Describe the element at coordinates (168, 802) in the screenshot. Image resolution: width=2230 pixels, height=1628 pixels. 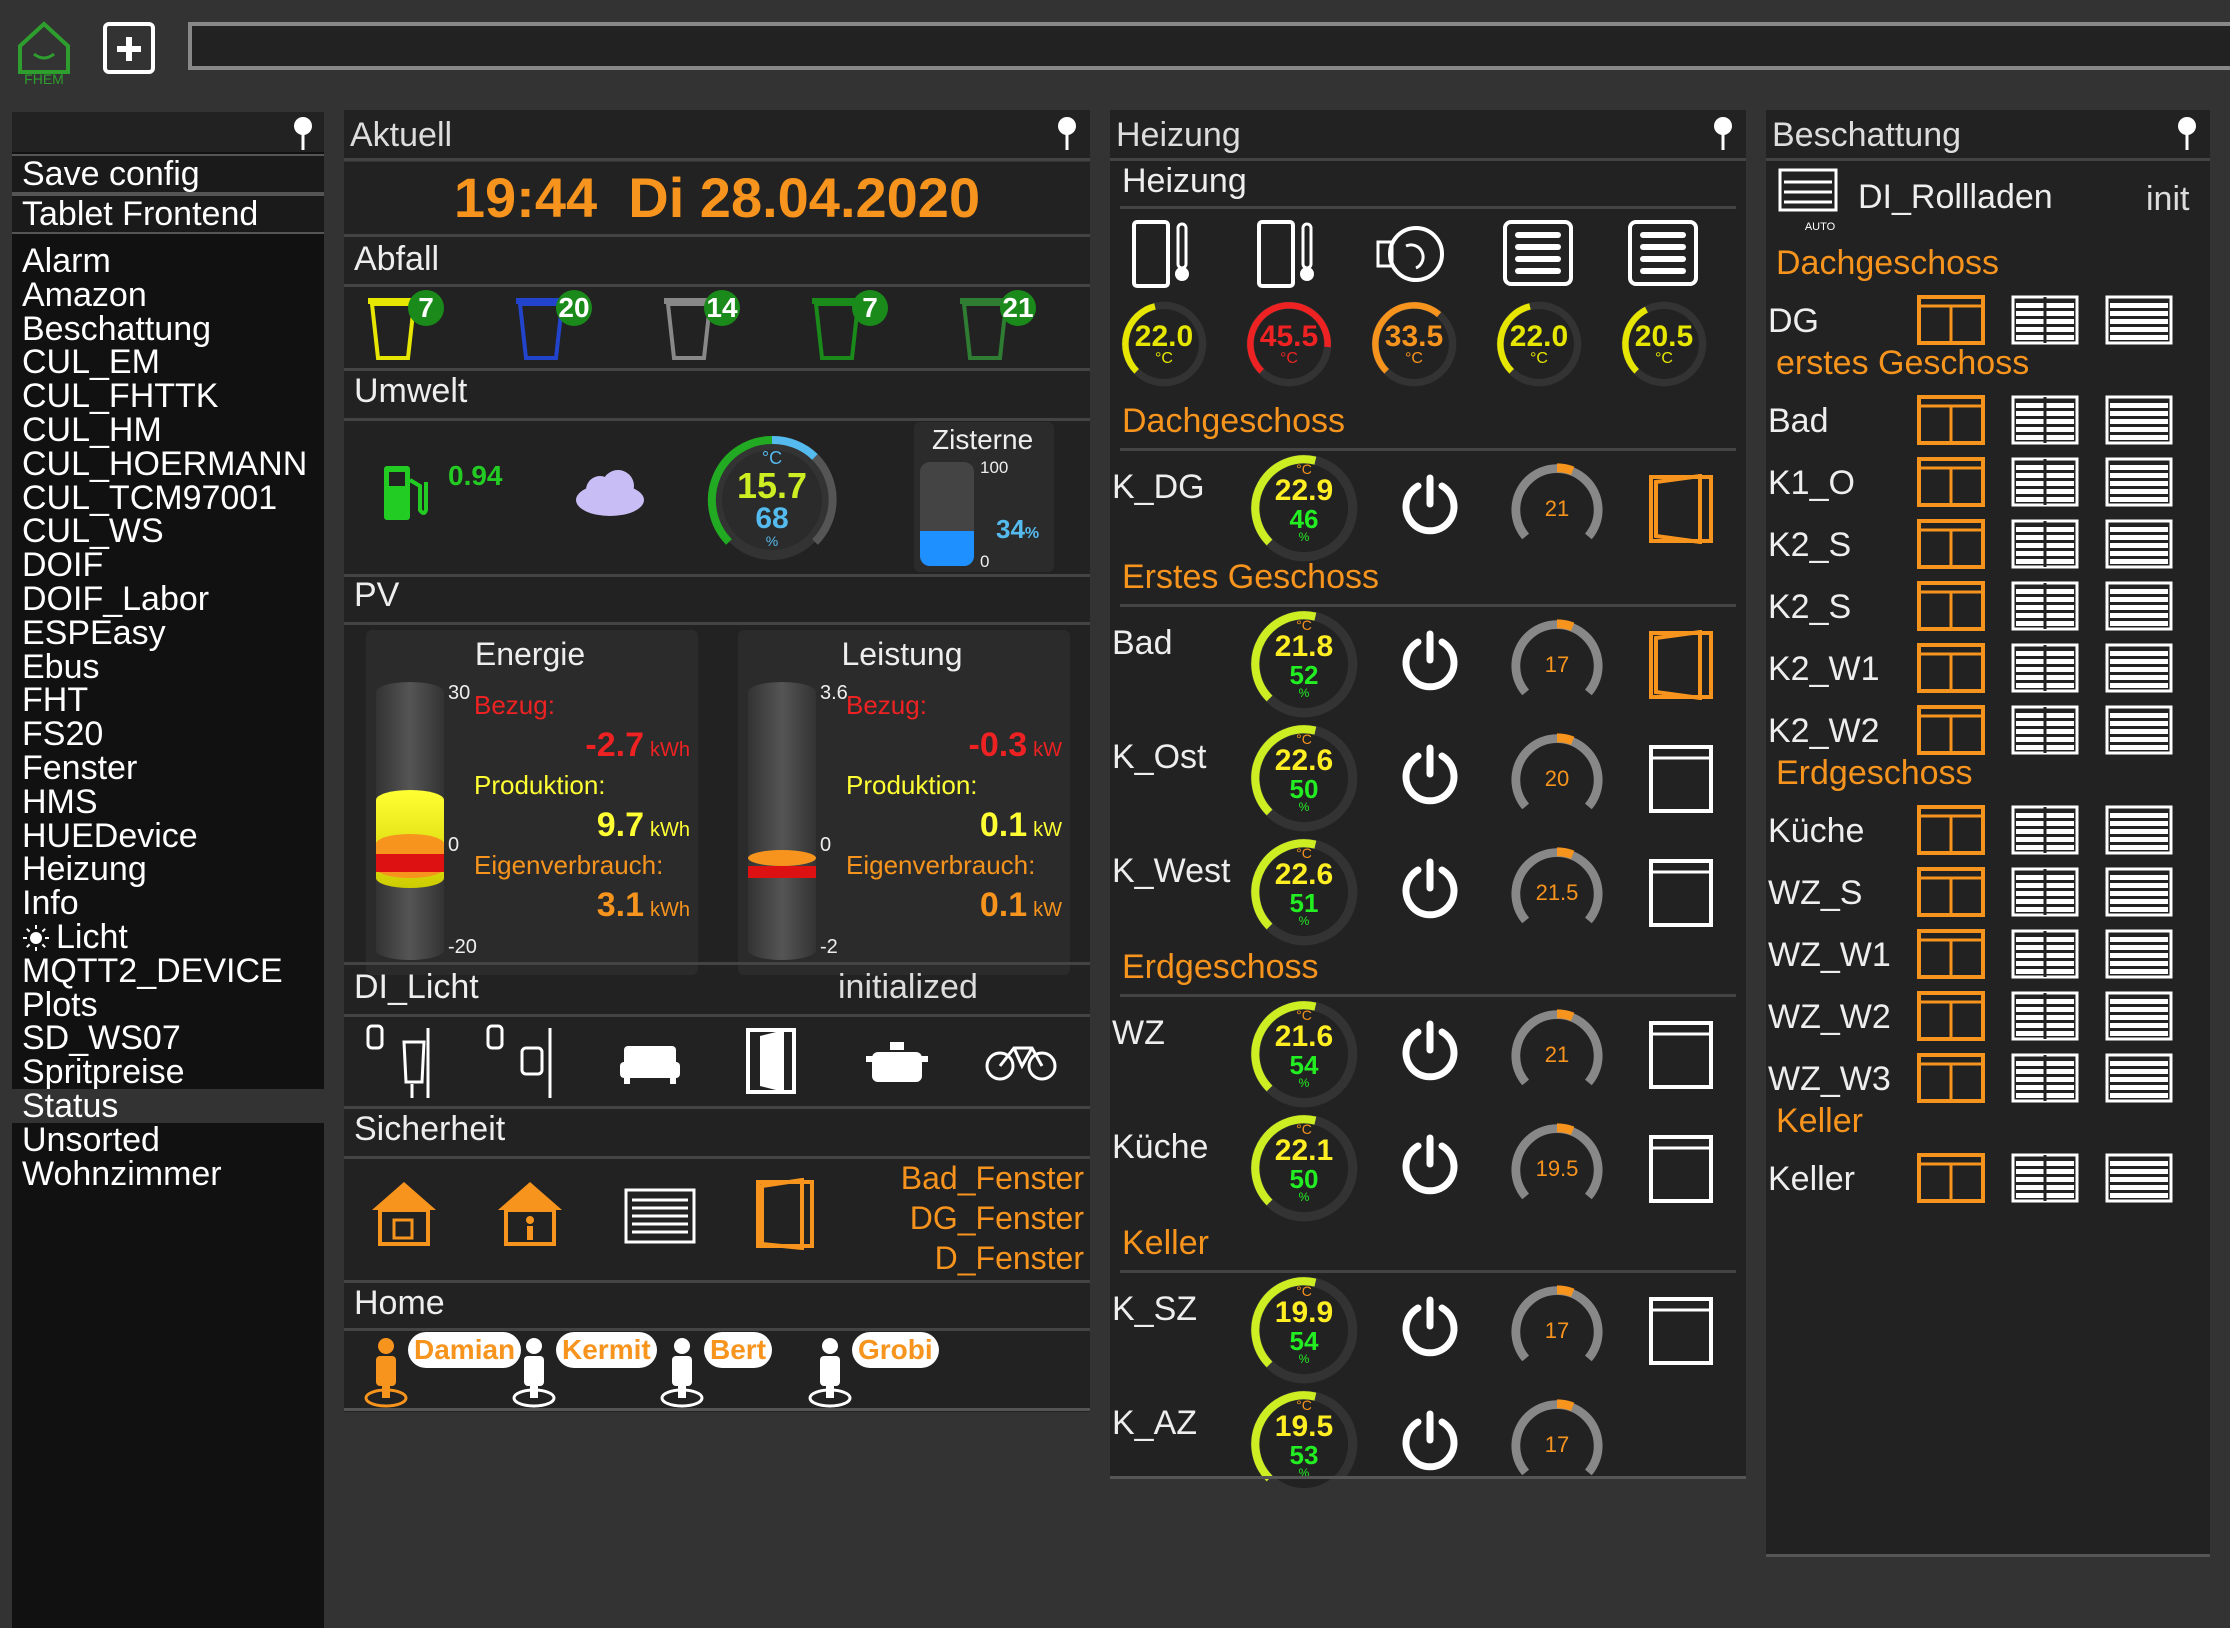
I see `sidebar-item: HMS` at that location.